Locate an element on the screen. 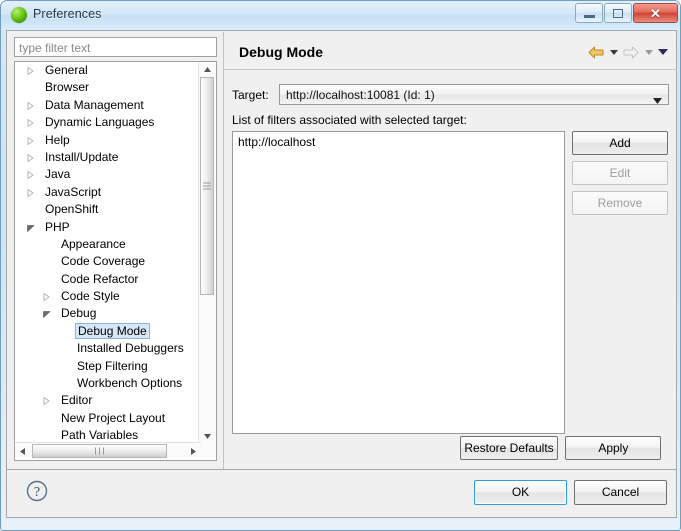 This screenshot has height=531, width=681. filter-input is located at coordinates (115, 47).